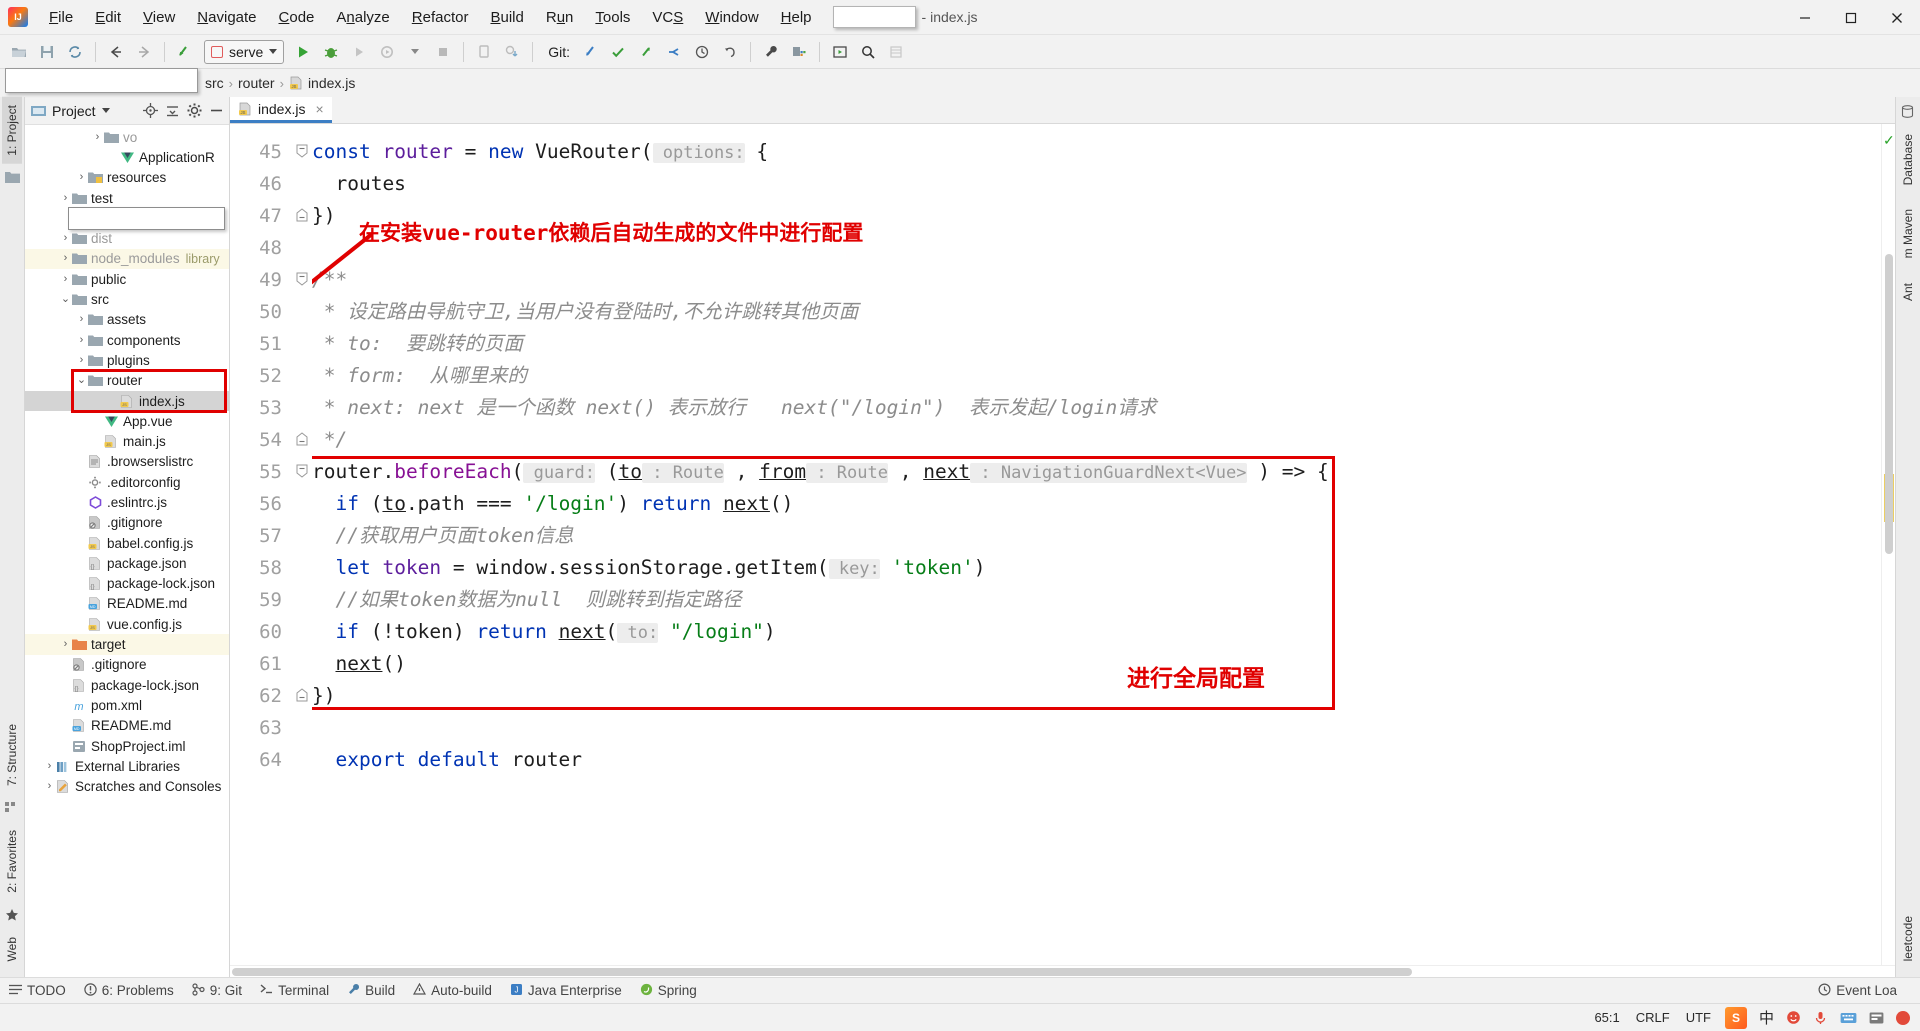 The height and width of the screenshot is (1031, 1920). What do you see at coordinates (12, 130) in the screenshot?
I see `tool-tab-project: 1: Project` at bounding box center [12, 130].